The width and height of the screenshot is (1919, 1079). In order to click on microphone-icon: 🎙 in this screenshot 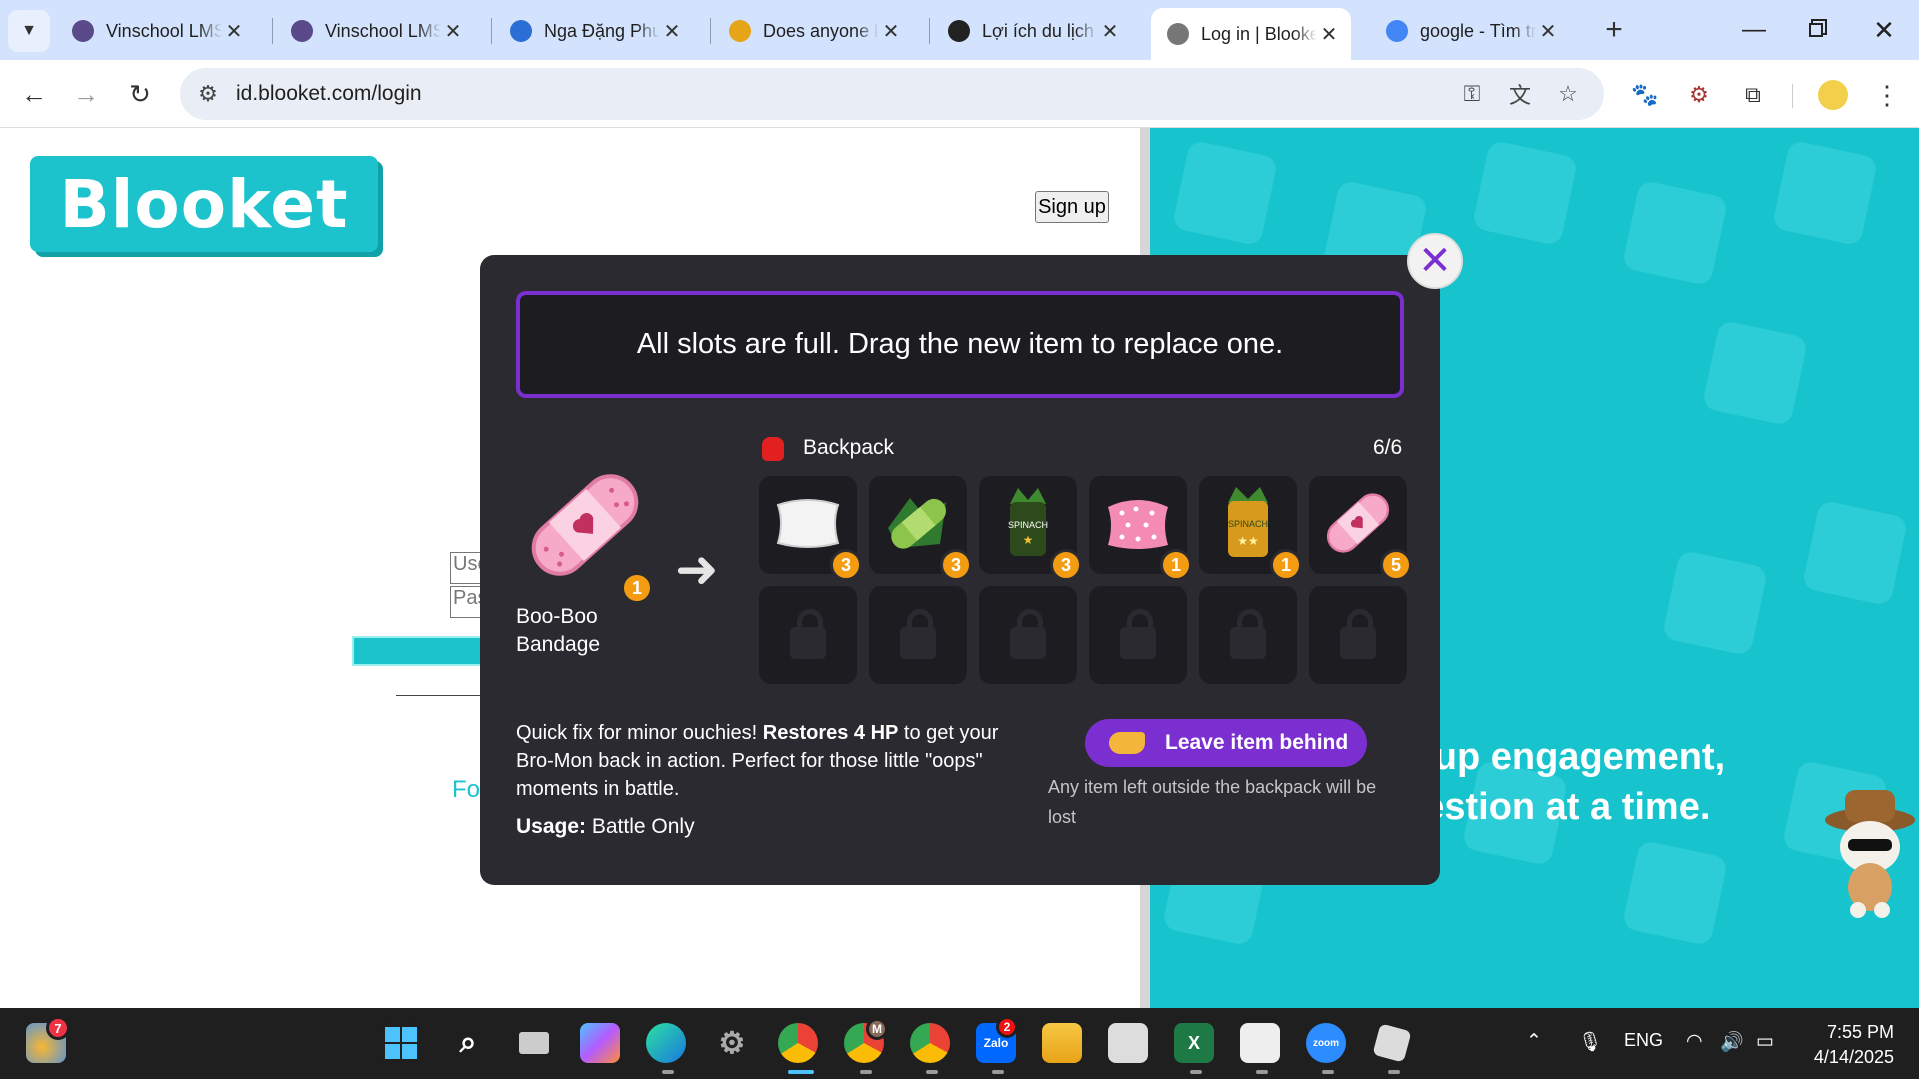, I will do `click(1590, 1042)`.